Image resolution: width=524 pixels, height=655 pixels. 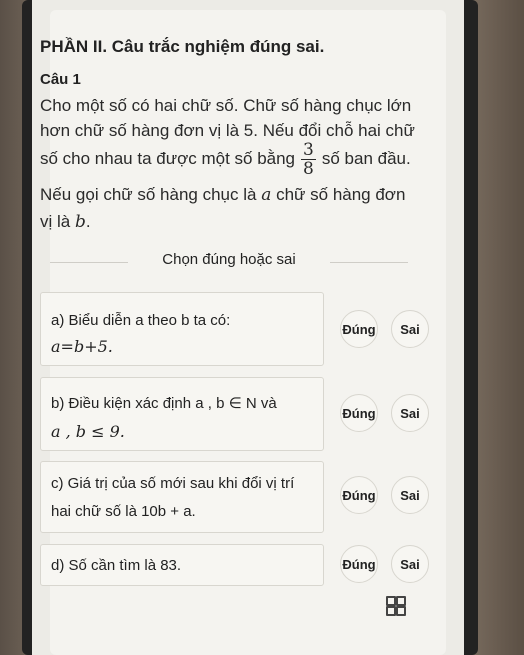 What do you see at coordinates (308, 169) in the screenshot?
I see `fraction-denominator: 8` at bounding box center [308, 169].